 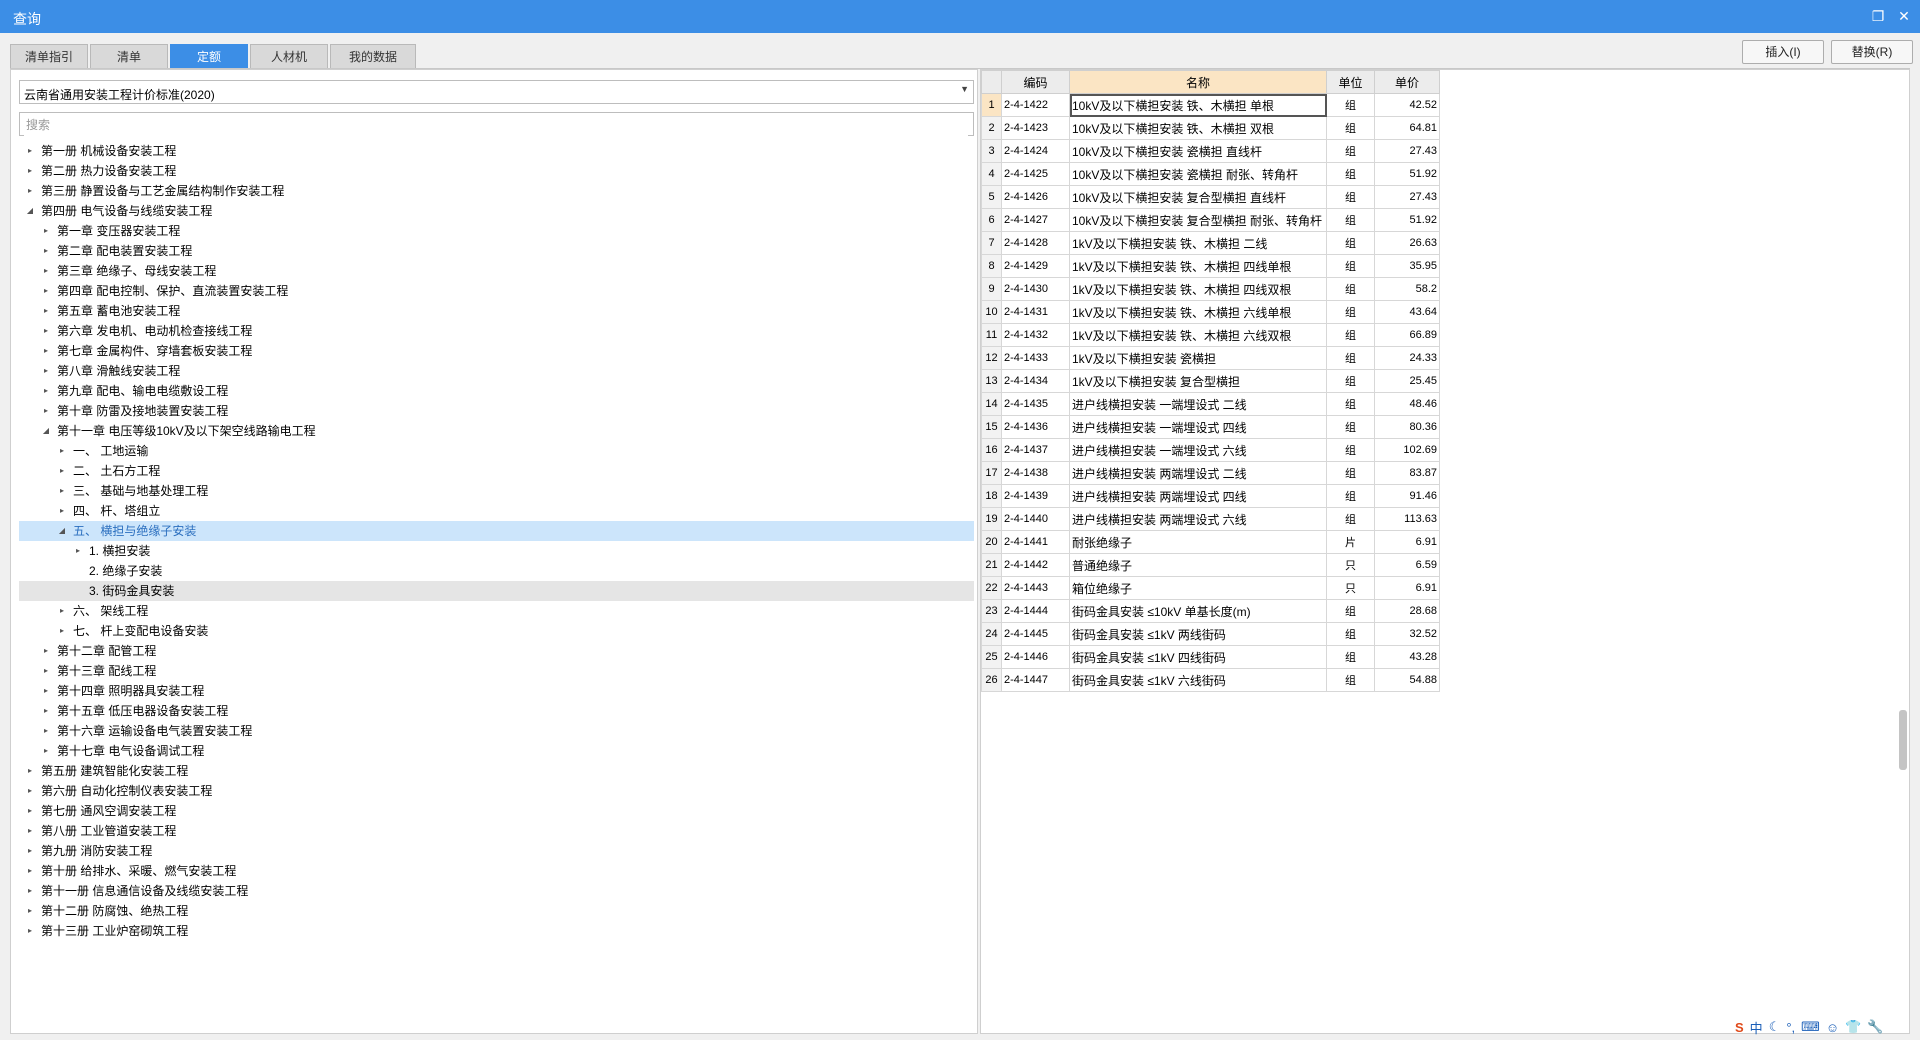 What do you see at coordinates (1210, 427) in the screenshot?
I see `table-row: 15 2-4-1436 进户线横担安装 一端埋设式 四线组 80.36` at bounding box center [1210, 427].